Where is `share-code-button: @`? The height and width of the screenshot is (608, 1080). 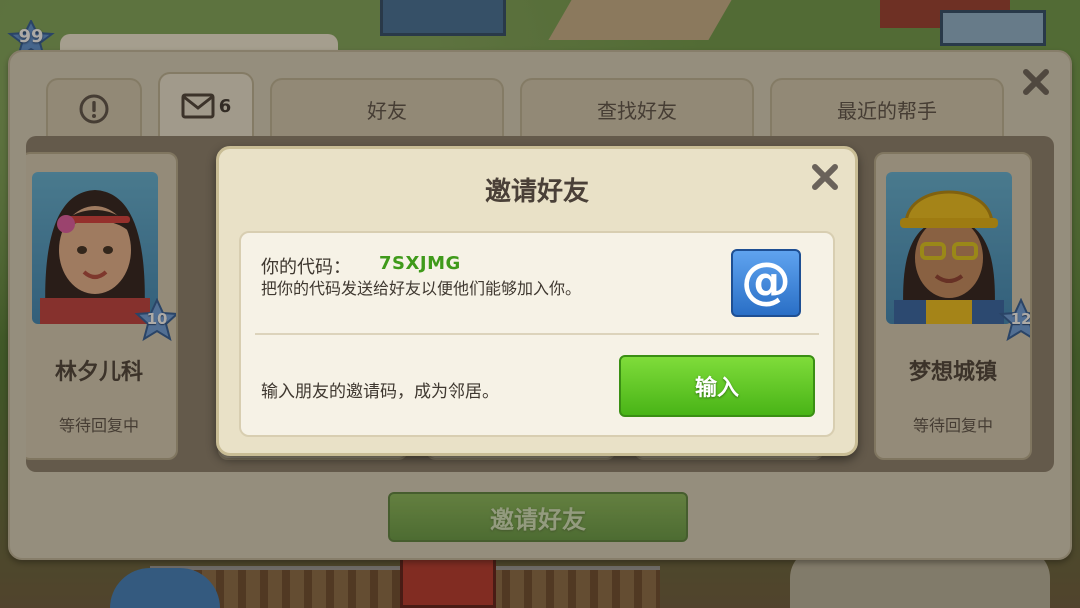 share-code-button: @ is located at coordinates (766, 283).